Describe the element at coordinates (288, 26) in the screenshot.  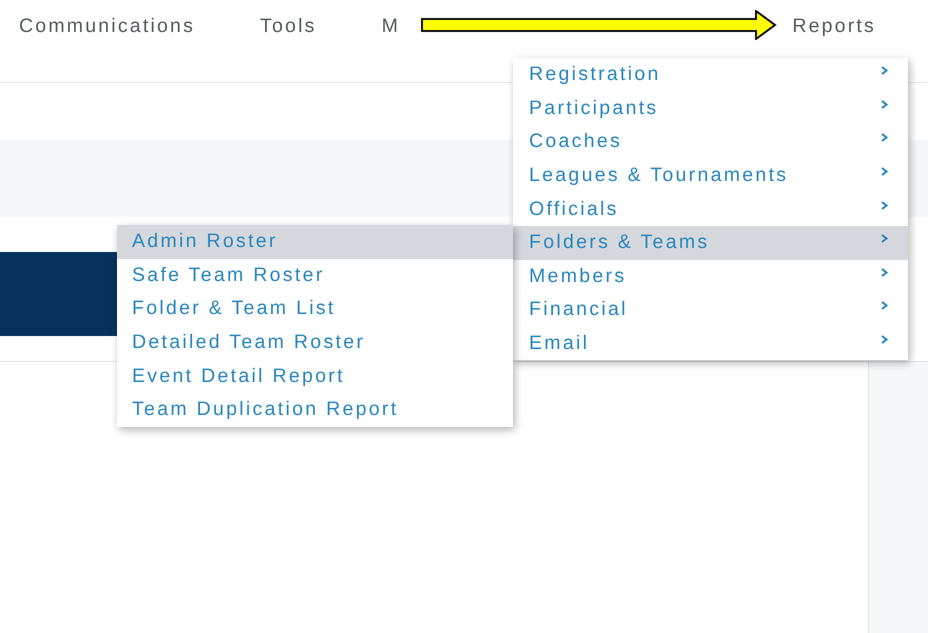
I see `nav-menu-item: Tools` at that location.